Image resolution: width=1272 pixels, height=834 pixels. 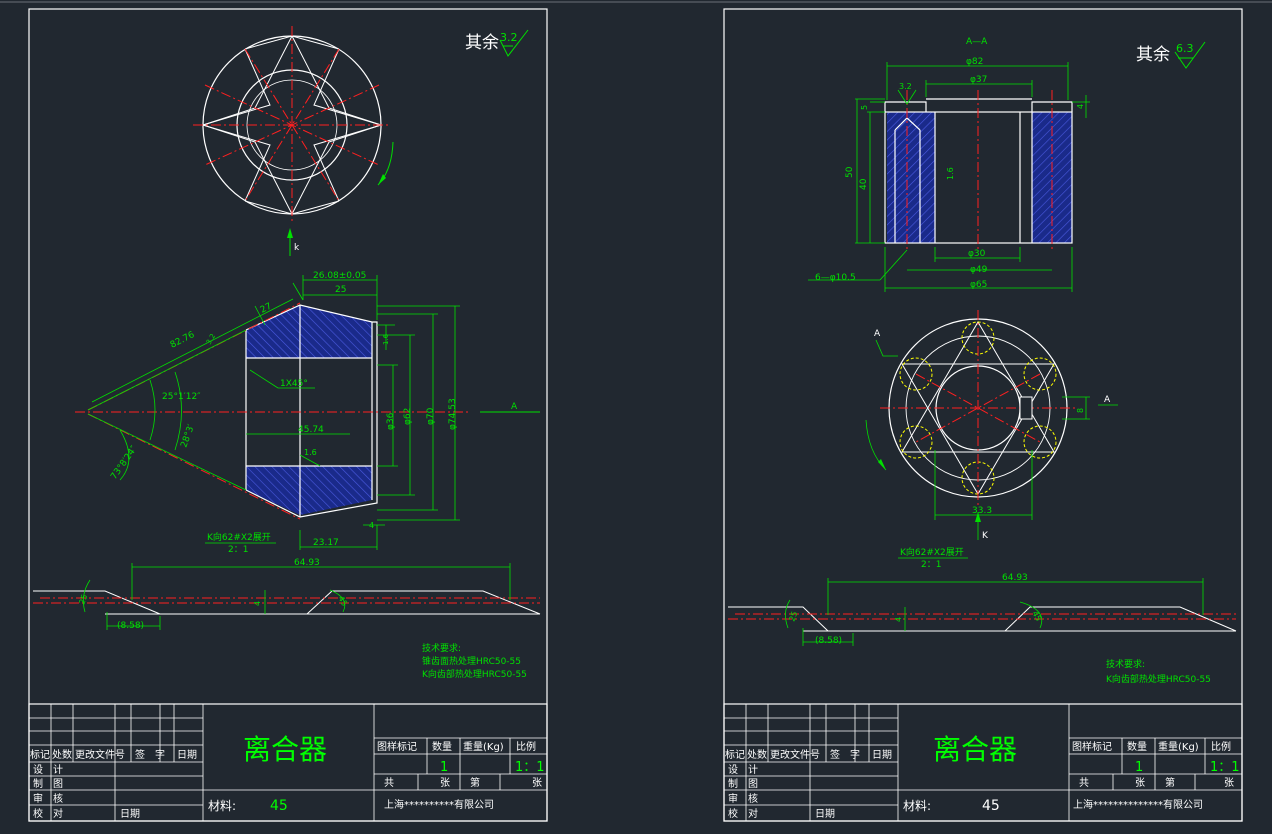 What do you see at coordinates (1185, 48) in the screenshot?
I see `roughness-value-right: 6.3` at bounding box center [1185, 48].